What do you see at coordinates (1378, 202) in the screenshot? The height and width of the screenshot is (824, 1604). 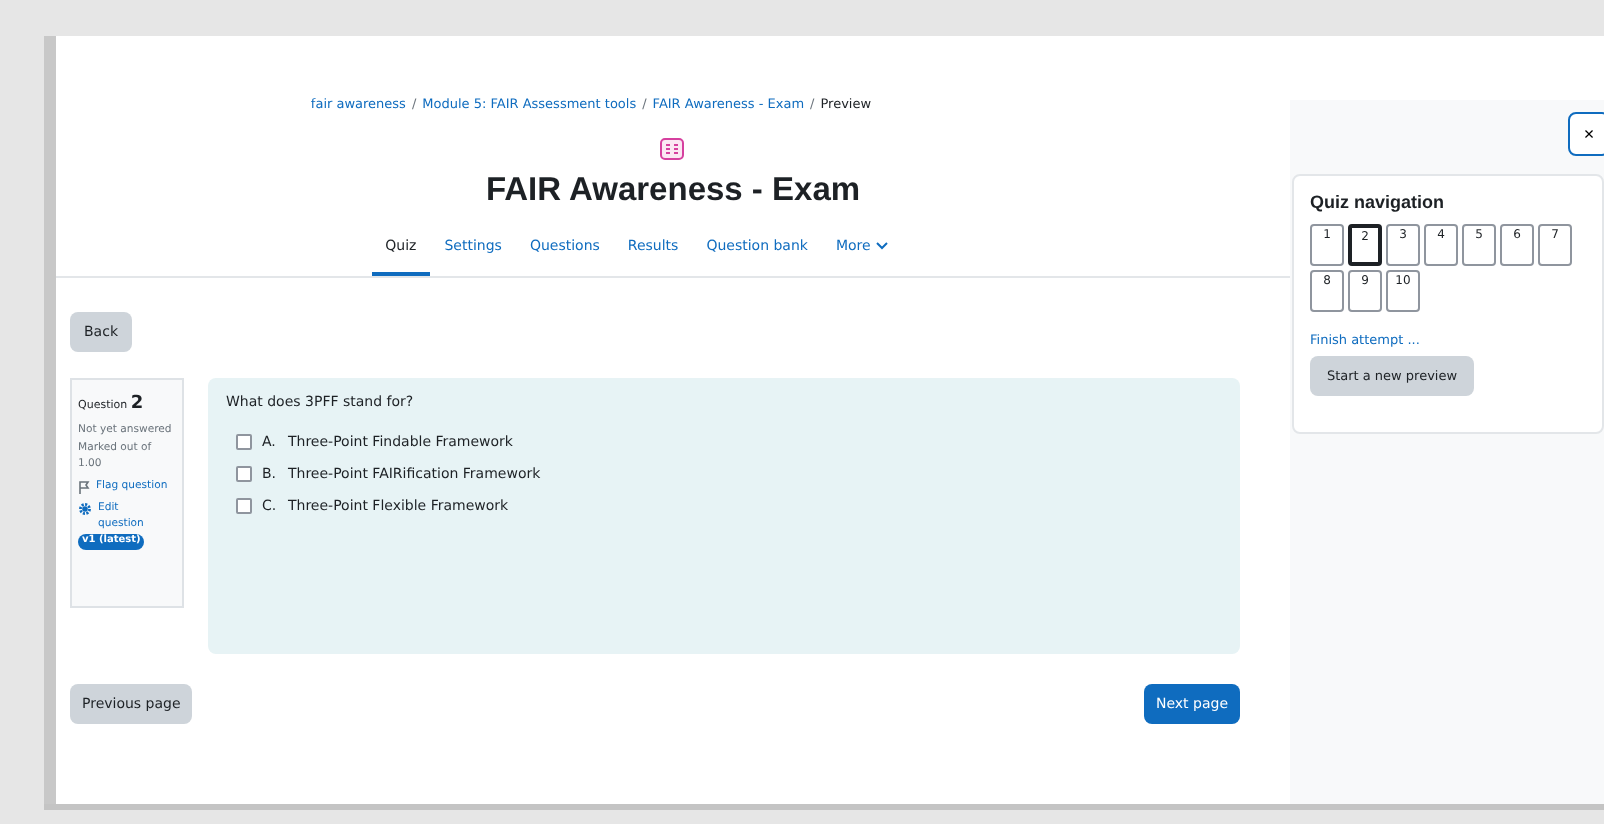 I see `quiz-navigation-title: Quiz navigation` at bounding box center [1378, 202].